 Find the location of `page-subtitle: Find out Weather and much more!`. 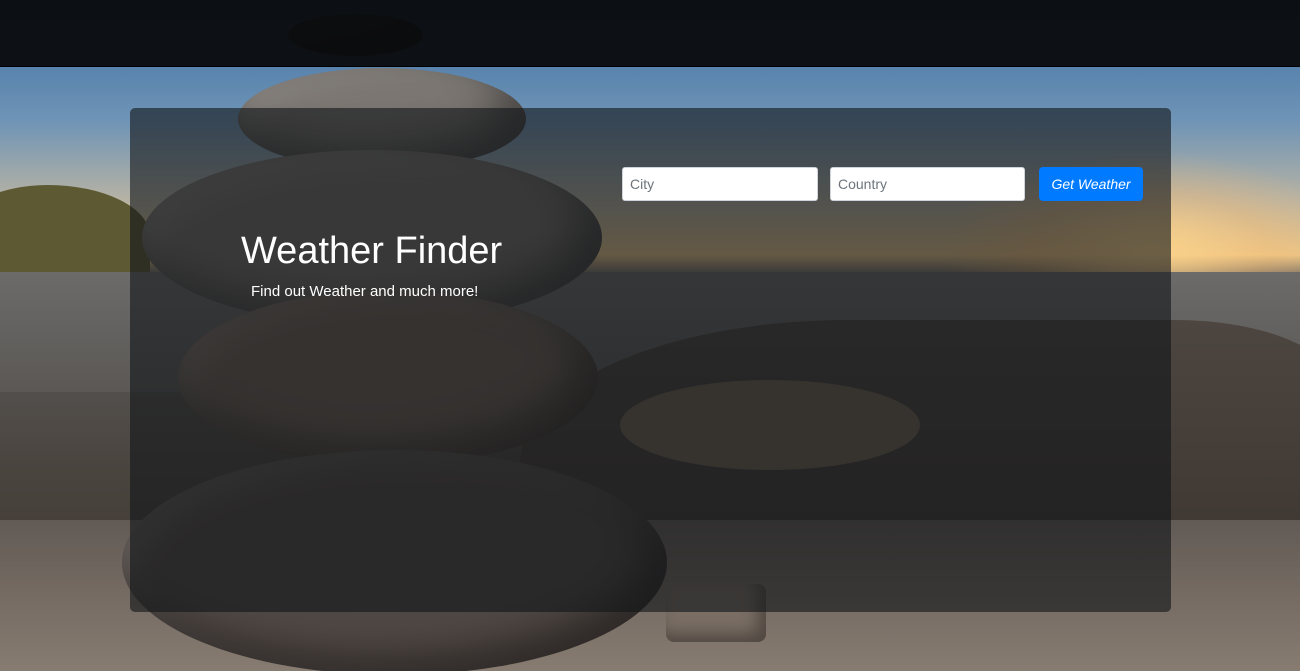

page-subtitle: Find out Weather and much more! is located at coordinates (365, 291).